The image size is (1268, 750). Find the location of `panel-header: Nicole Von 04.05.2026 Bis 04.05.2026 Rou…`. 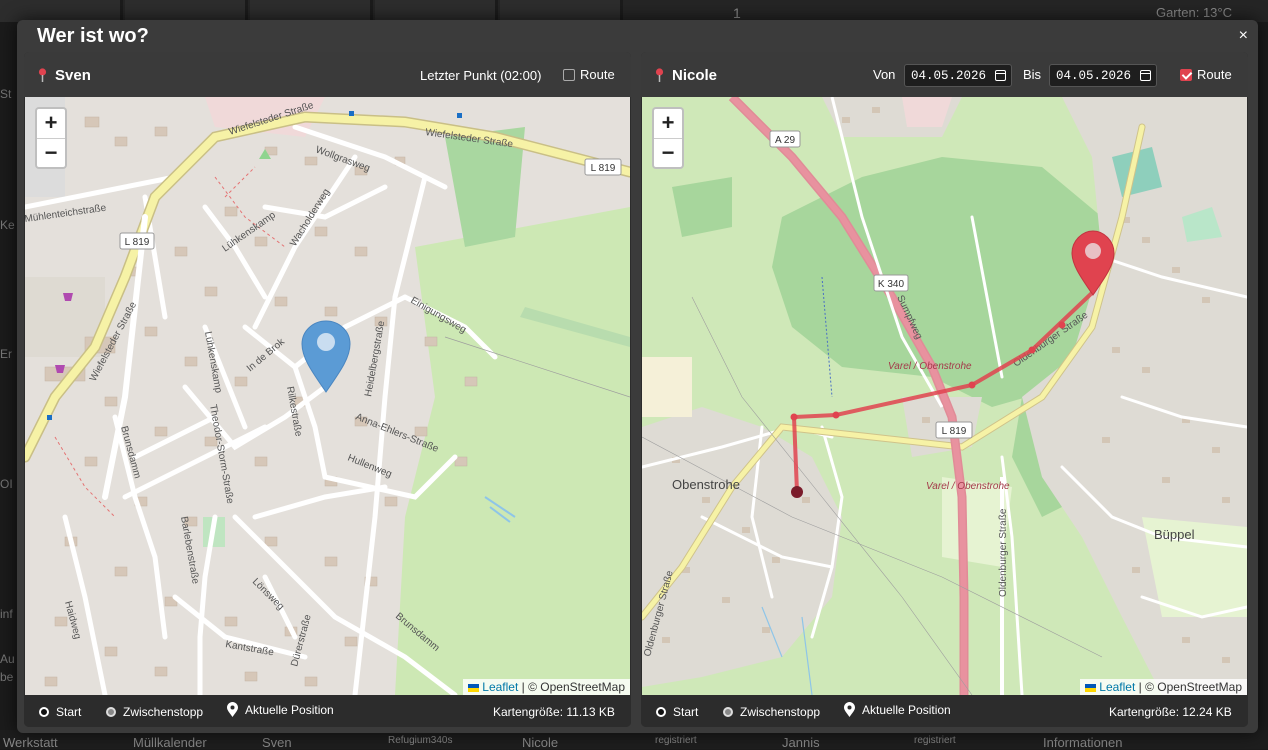

panel-header: Nicole Von 04.05.2026 Bis 04.05.2026 Rou… is located at coordinates (944, 74).